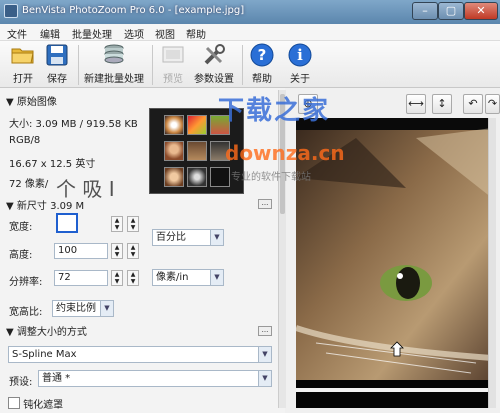 The width and height of the screenshot is (500, 413). What do you see at coordinates (117, 251) in the screenshot?
I see `height-stepper: ▲ ▼` at bounding box center [117, 251].